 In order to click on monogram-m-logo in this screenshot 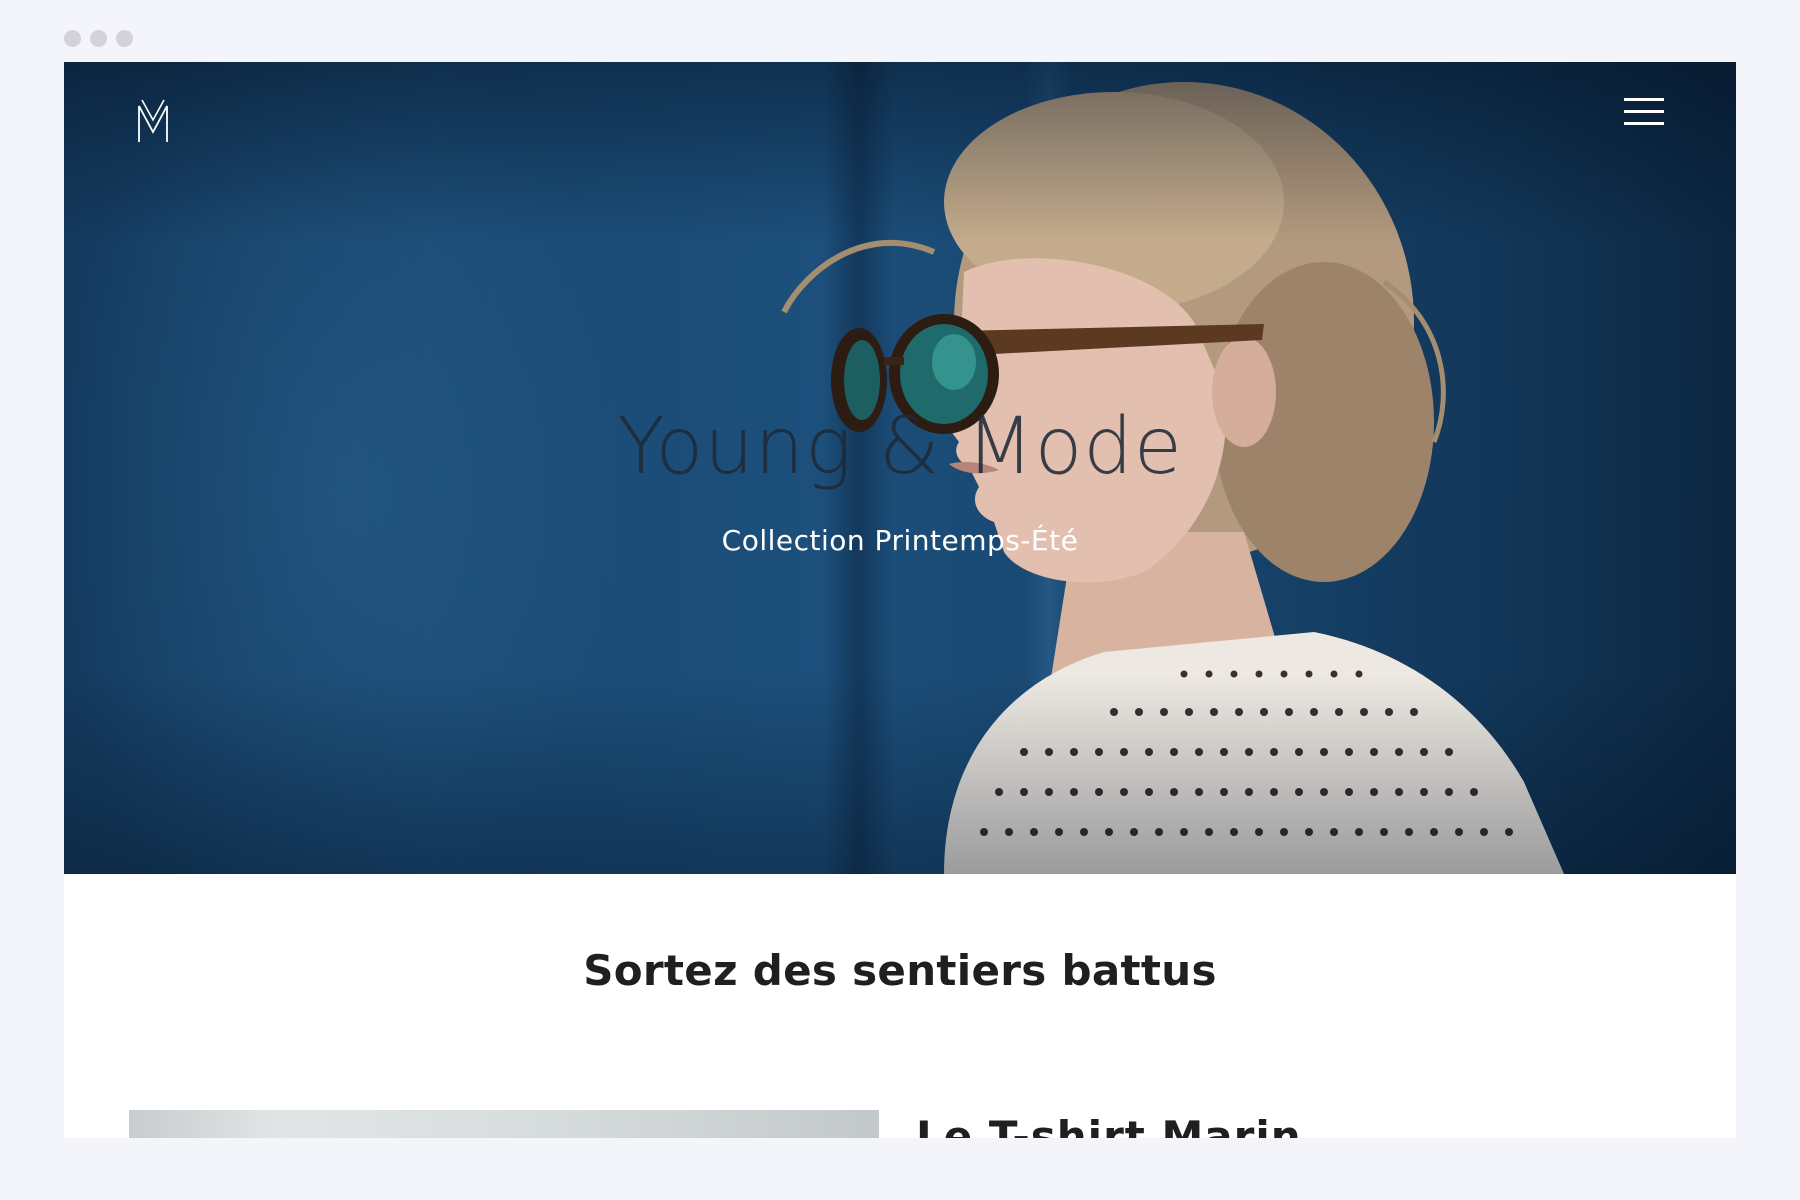, I will do `click(153, 121)`.